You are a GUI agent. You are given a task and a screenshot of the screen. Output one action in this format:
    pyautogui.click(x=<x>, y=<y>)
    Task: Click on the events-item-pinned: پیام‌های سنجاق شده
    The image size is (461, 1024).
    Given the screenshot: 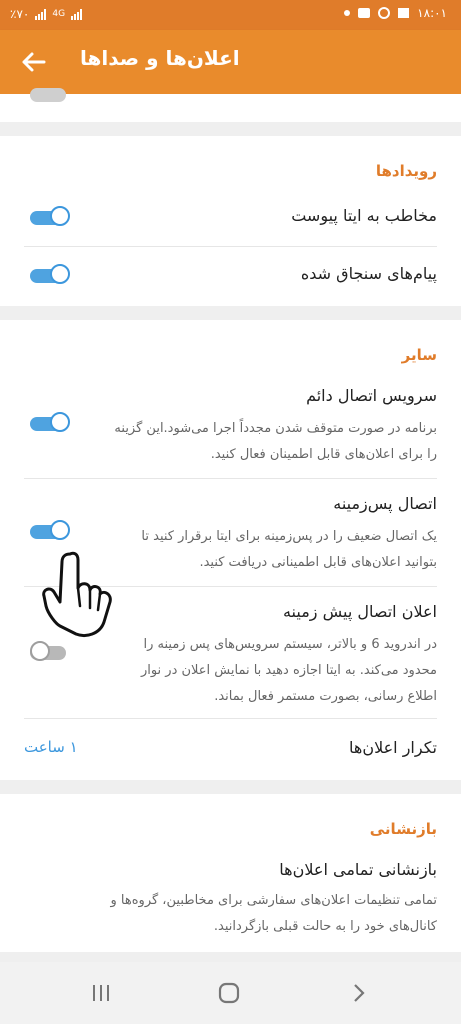 What is the action you would take?
    pyautogui.click(x=230, y=276)
    